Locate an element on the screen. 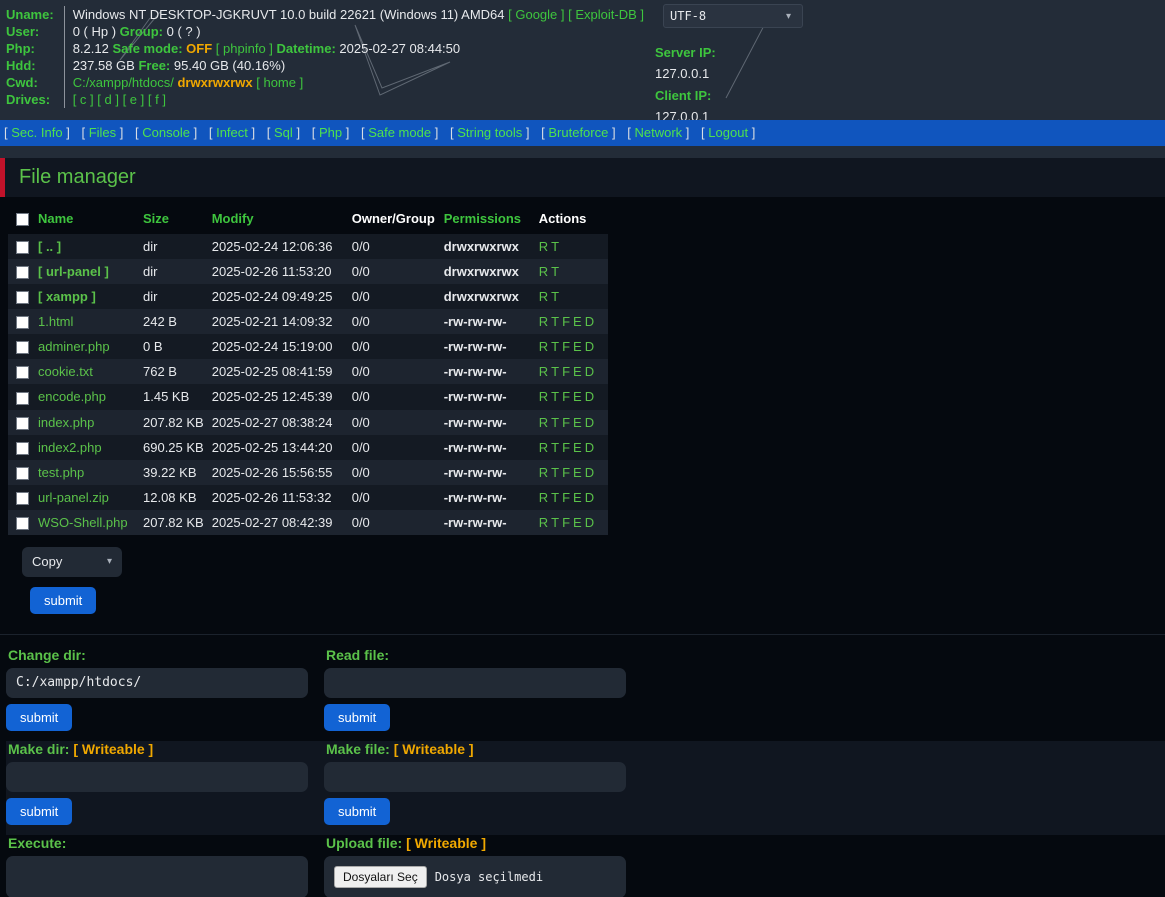 The height and width of the screenshot is (897, 1165). nav-item-console: [ Console ] is located at coordinates (166, 132).